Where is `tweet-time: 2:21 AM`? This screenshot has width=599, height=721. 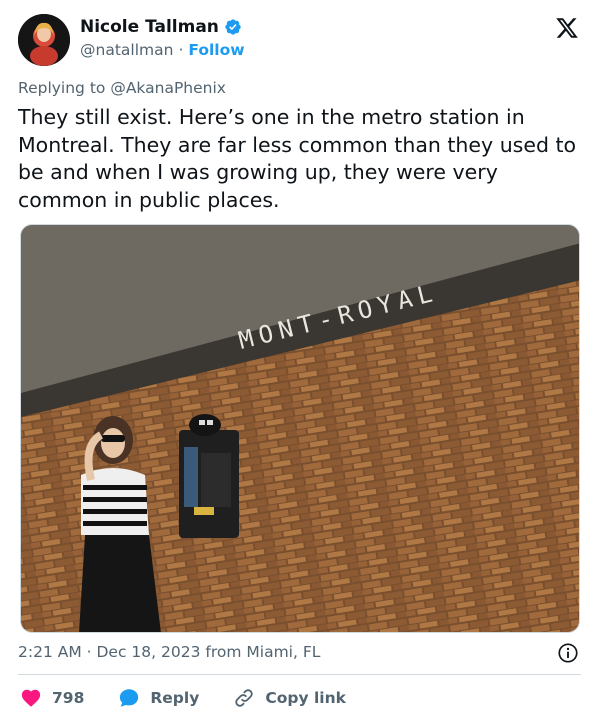
tweet-time: 2:21 AM is located at coordinates (50, 652).